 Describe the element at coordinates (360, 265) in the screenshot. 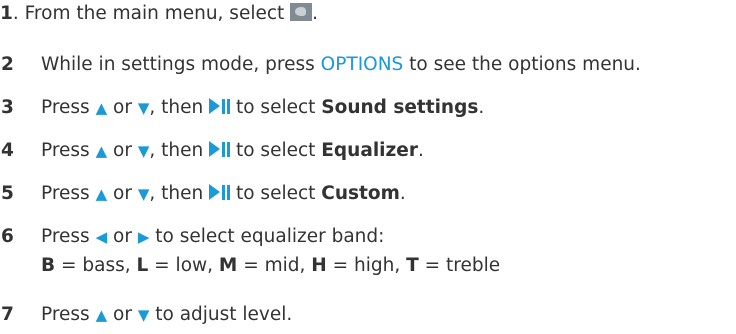

I see `band-label: = high` at that location.